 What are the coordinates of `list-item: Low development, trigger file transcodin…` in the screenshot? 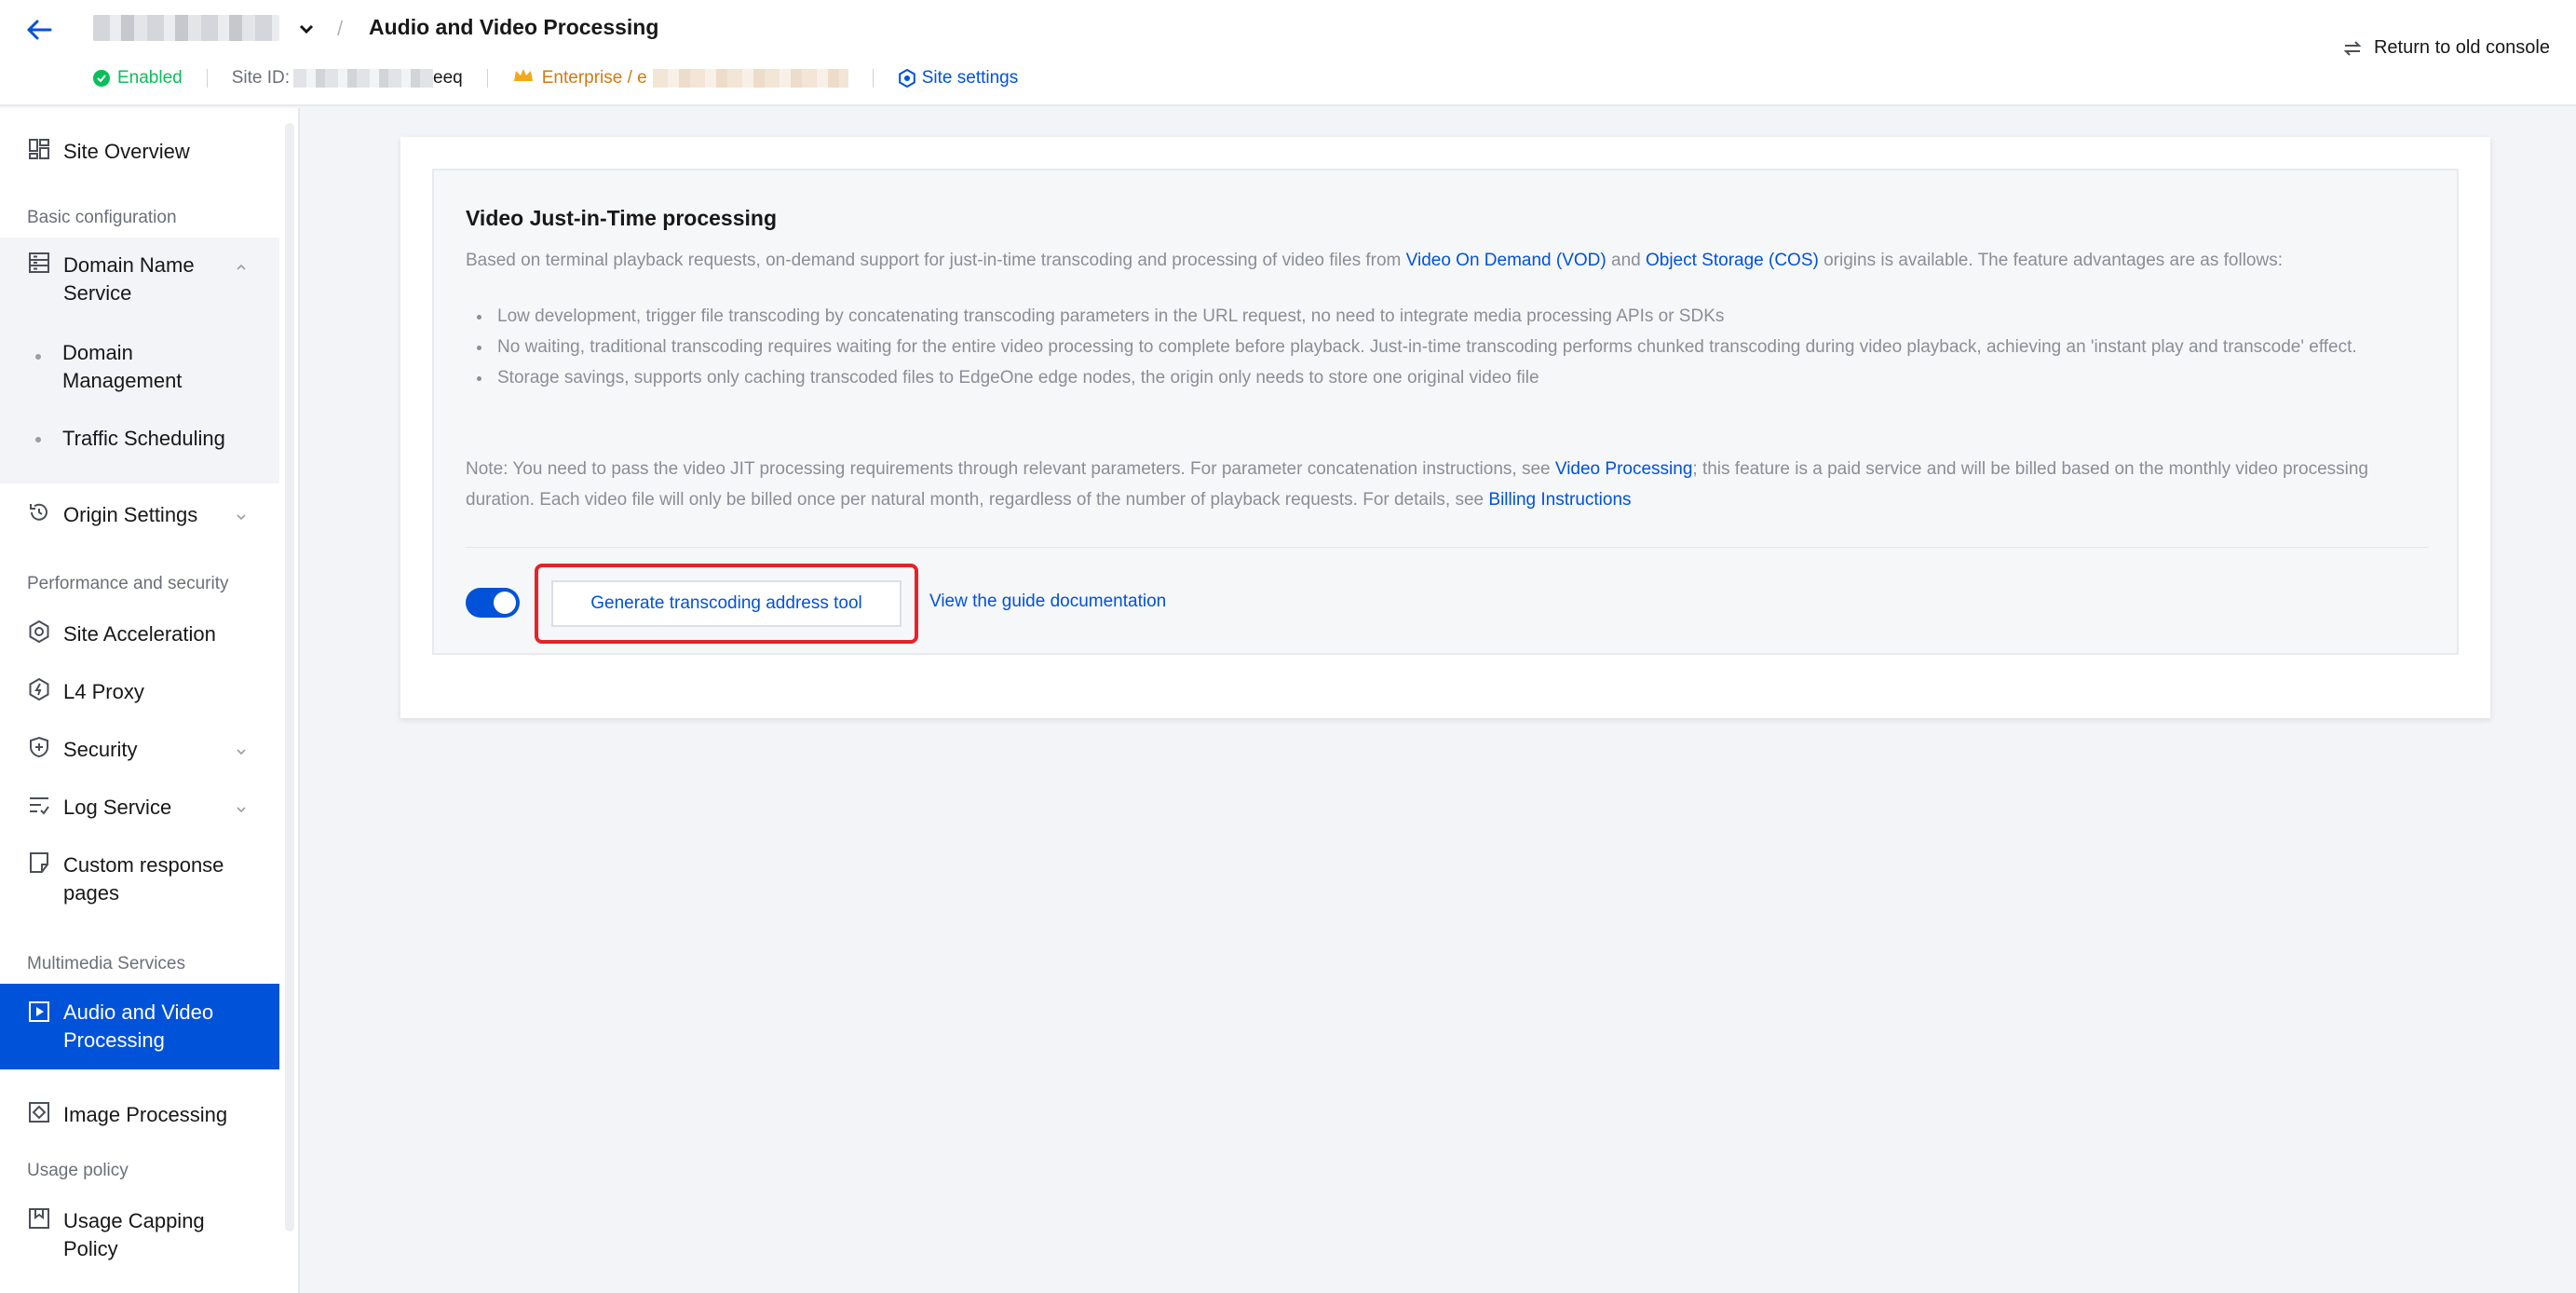 It's located at (1448, 316).